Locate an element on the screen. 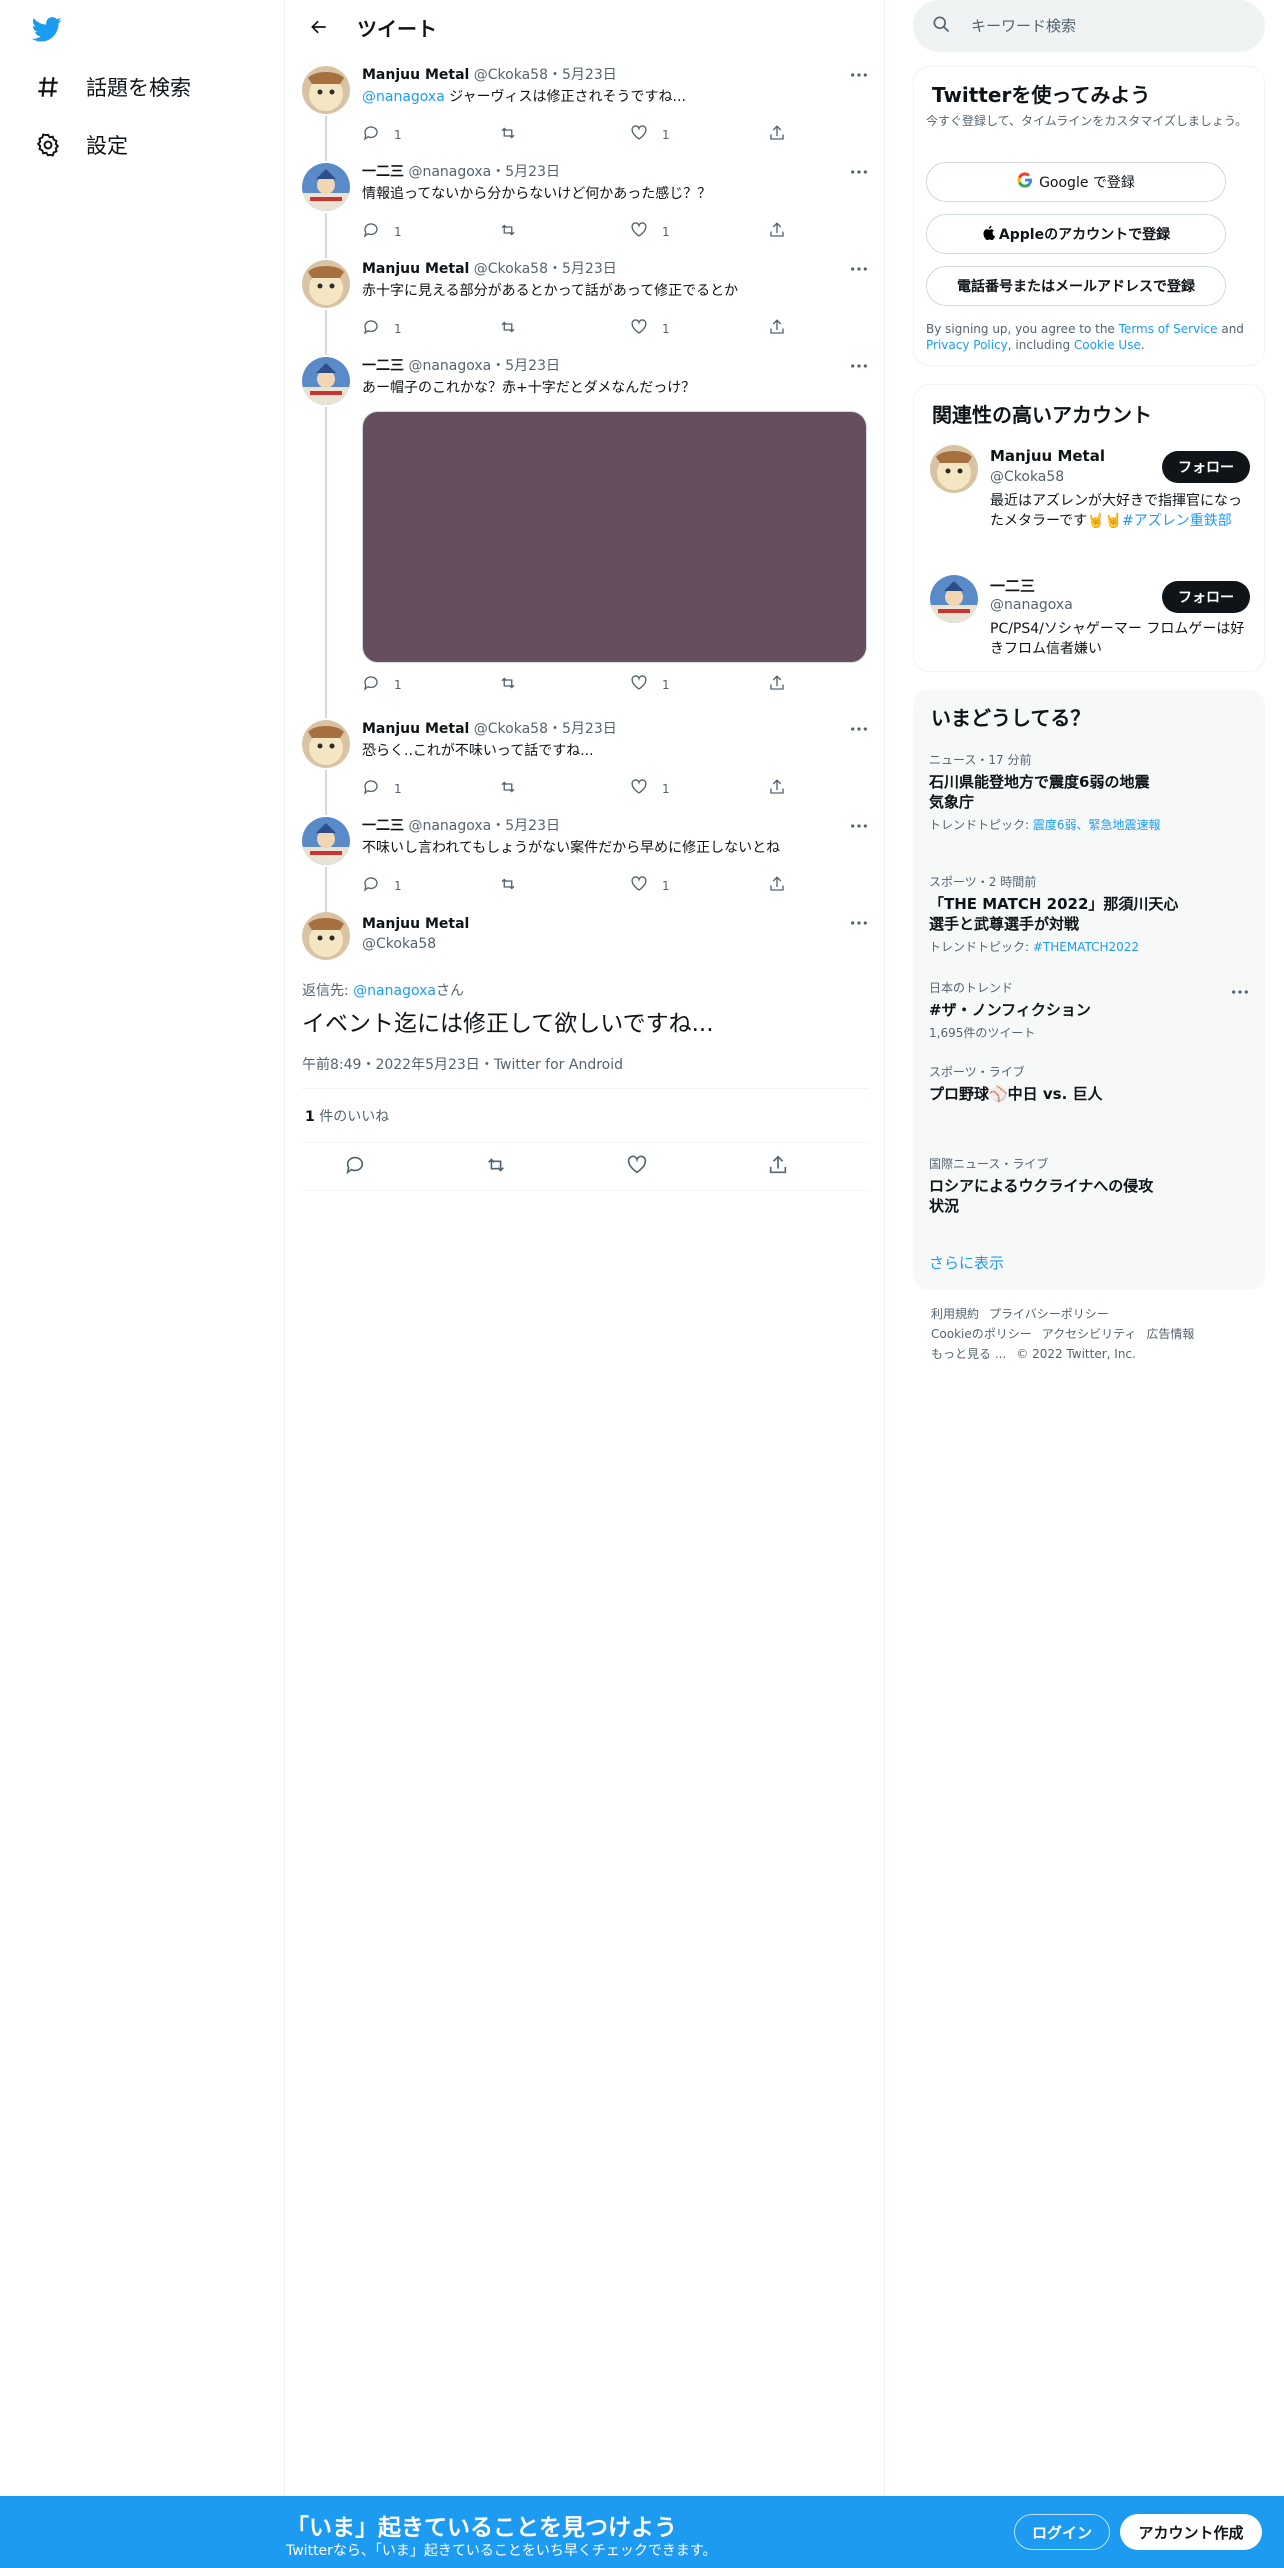  accessibility-link: アクセシビリティ is located at coordinates (1089, 1334).